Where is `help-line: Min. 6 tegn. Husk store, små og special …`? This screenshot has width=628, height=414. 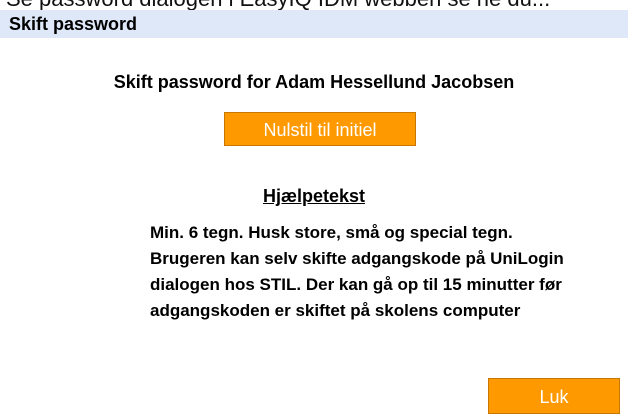
help-line: Min. 6 tegn. Husk store, små og special … is located at coordinates (331, 232).